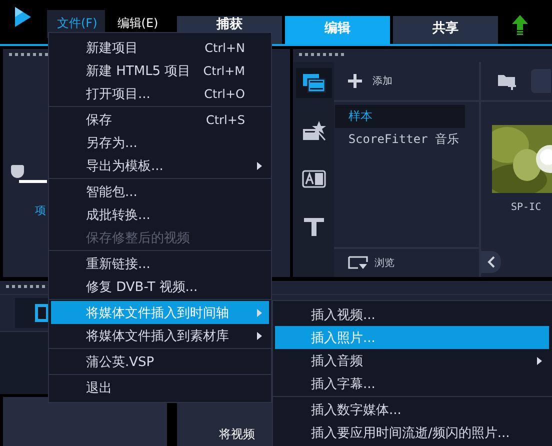 Image resolution: width=552 pixels, height=446 pixels. Describe the element at coordinates (160, 335) in the screenshot. I see `menu-item: 将媒体文件插入到素材库` at that location.